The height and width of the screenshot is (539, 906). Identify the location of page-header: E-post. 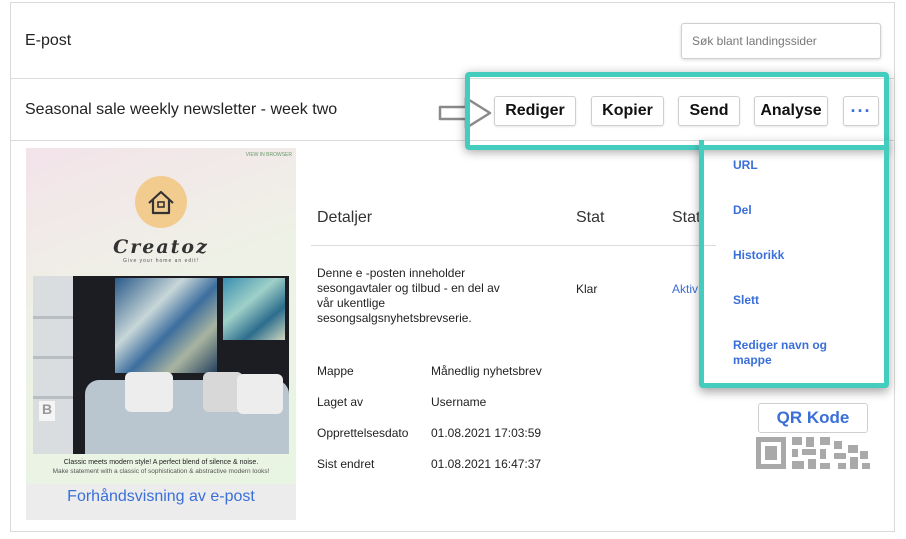
(452, 41).